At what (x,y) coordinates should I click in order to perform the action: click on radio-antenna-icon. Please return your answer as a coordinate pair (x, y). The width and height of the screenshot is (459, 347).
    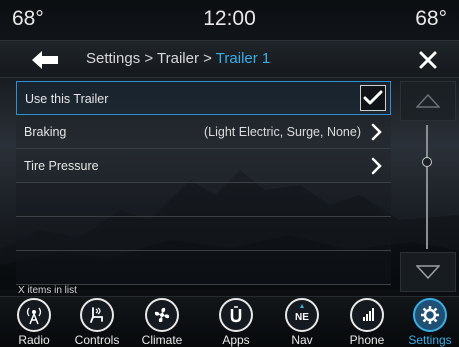
    Looking at the image, I should click on (34, 315).